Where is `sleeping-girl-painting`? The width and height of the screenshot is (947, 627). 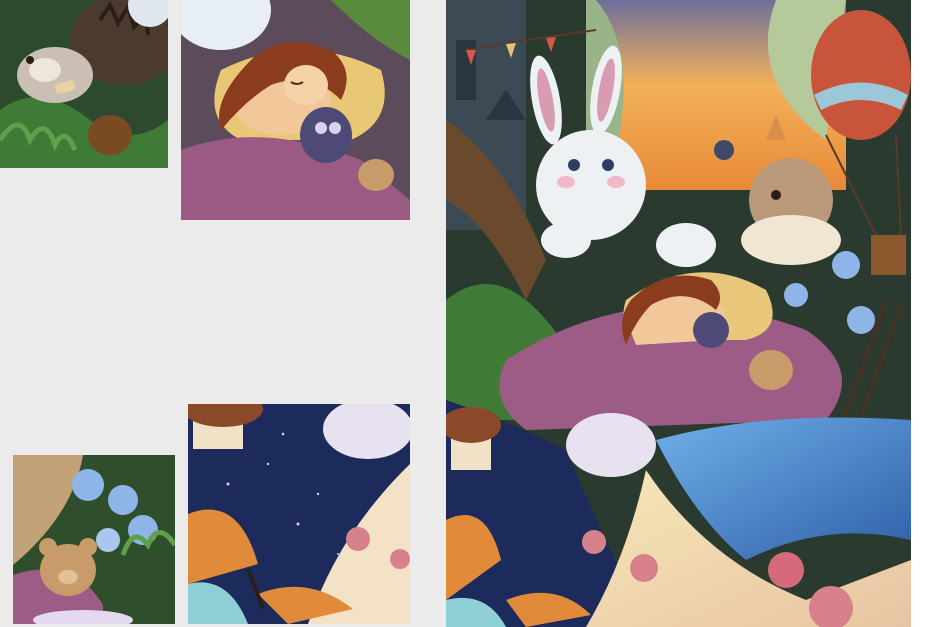
sleeping-girl-painting is located at coordinates (295, 110).